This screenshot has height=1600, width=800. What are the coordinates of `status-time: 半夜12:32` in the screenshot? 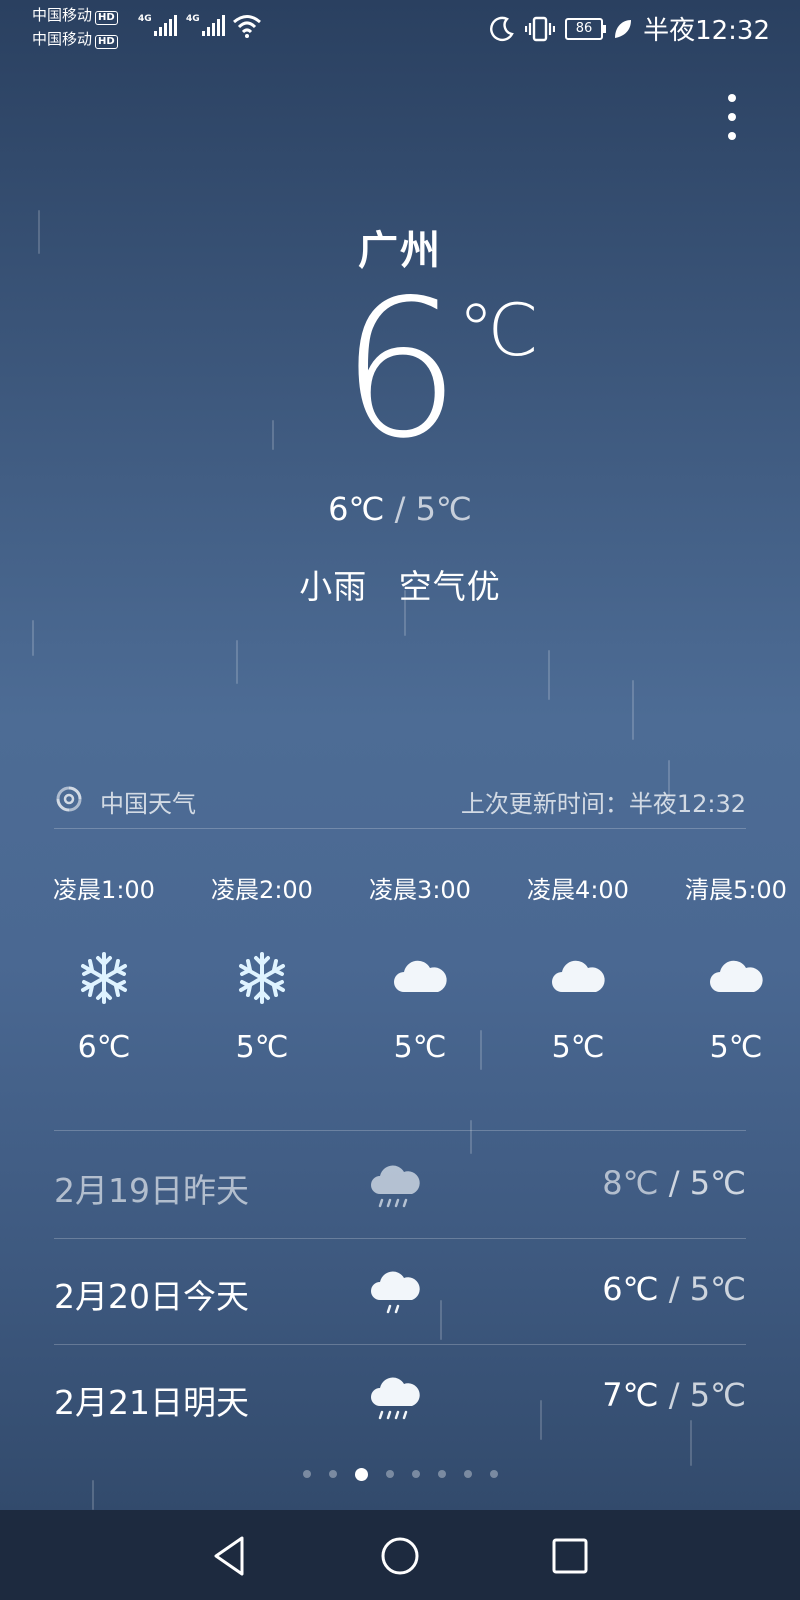 It's located at (706, 31).